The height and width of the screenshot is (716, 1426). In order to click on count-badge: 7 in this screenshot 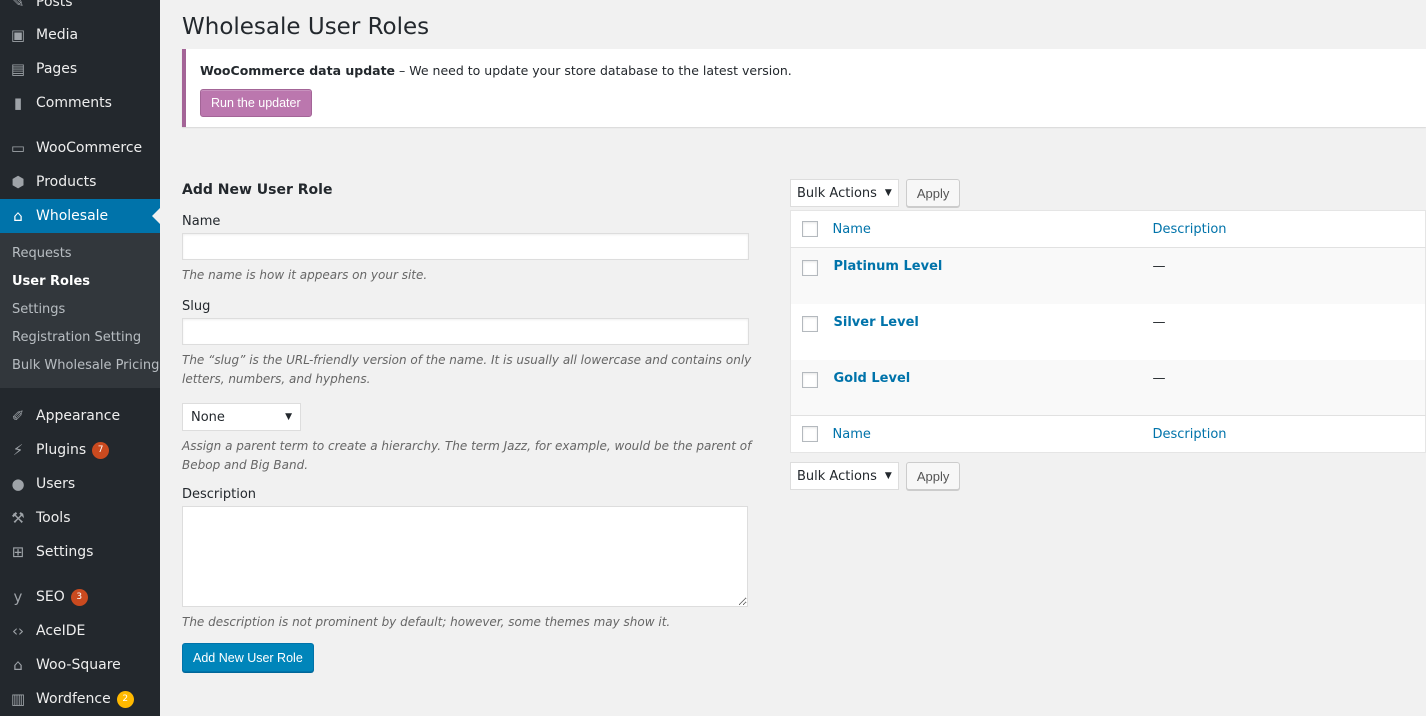, I will do `click(101, 450)`.